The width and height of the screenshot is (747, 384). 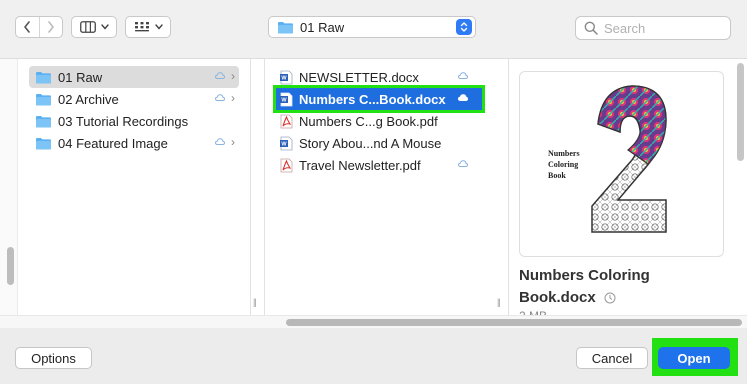 What do you see at coordinates (610, 298) in the screenshot?
I see `clock-icon` at bounding box center [610, 298].